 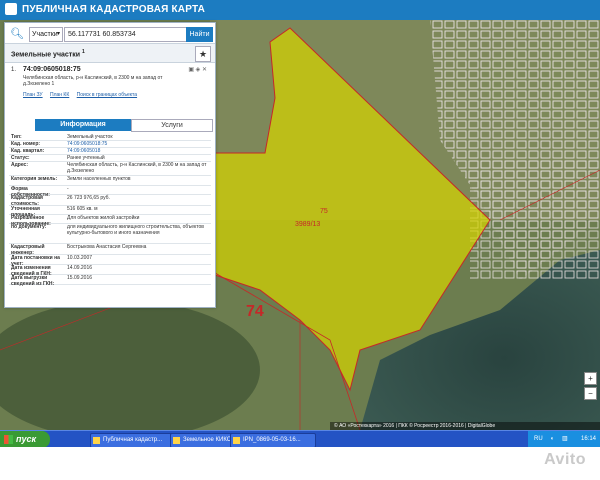 I want to click on info-row-value: Земли населенных пунктов, so click(x=99, y=179).